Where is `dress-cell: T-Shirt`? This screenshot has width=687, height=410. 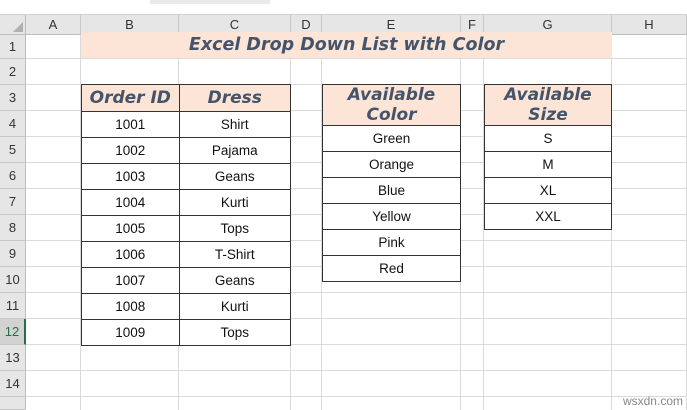
dress-cell: T-Shirt is located at coordinates (235, 254).